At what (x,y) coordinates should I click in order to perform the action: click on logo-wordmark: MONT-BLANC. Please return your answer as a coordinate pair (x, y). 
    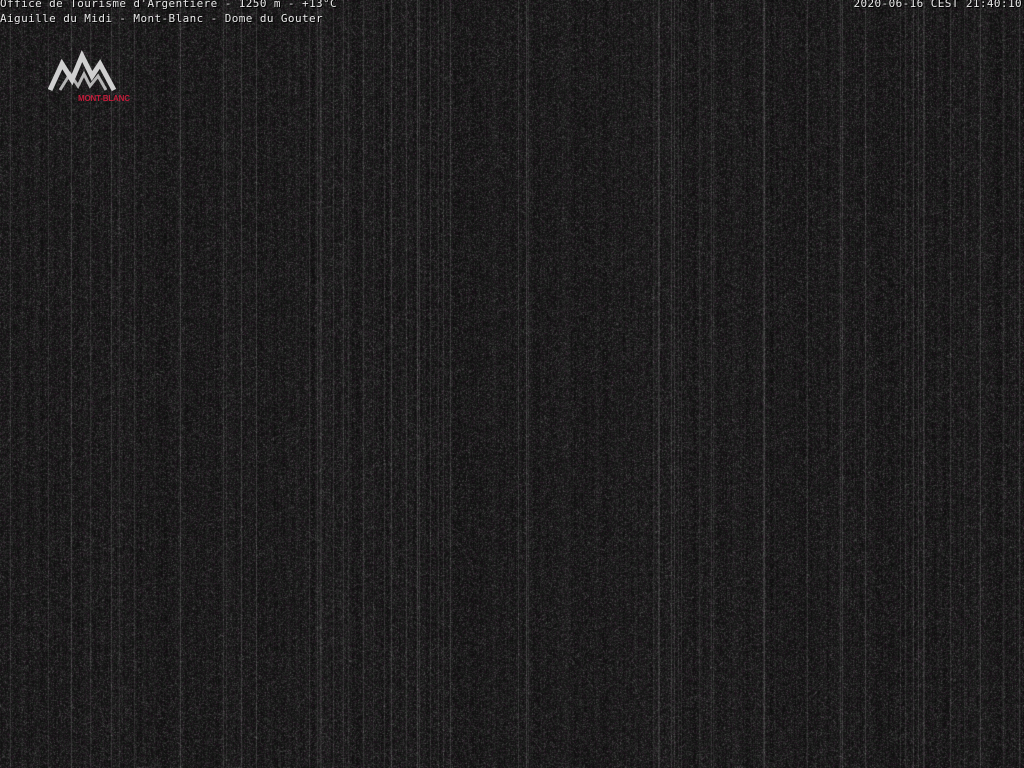
    Looking at the image, I should click on (104, 98).